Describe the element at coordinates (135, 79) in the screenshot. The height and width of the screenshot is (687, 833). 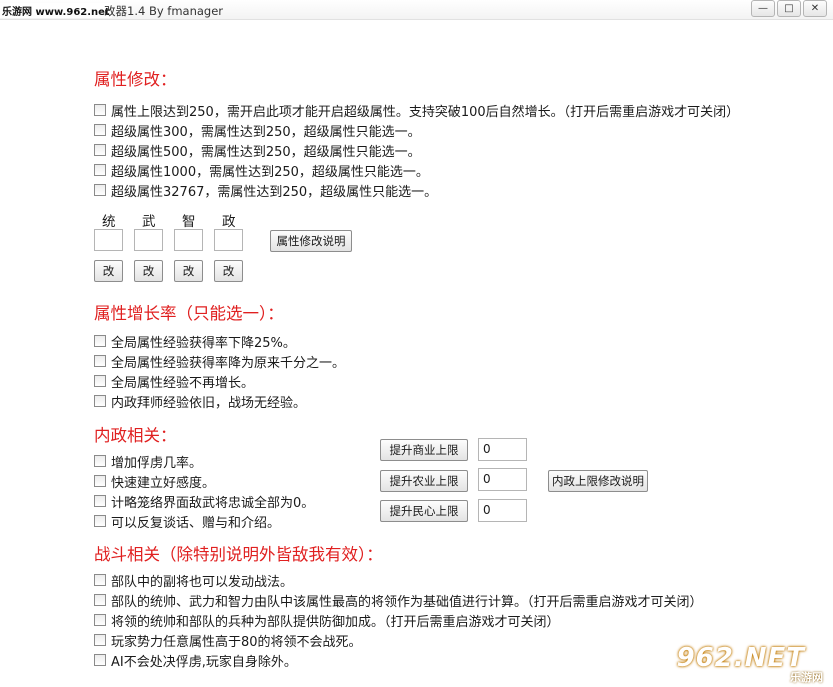
I see `section-attr-modify: 属性修改：` at that location.